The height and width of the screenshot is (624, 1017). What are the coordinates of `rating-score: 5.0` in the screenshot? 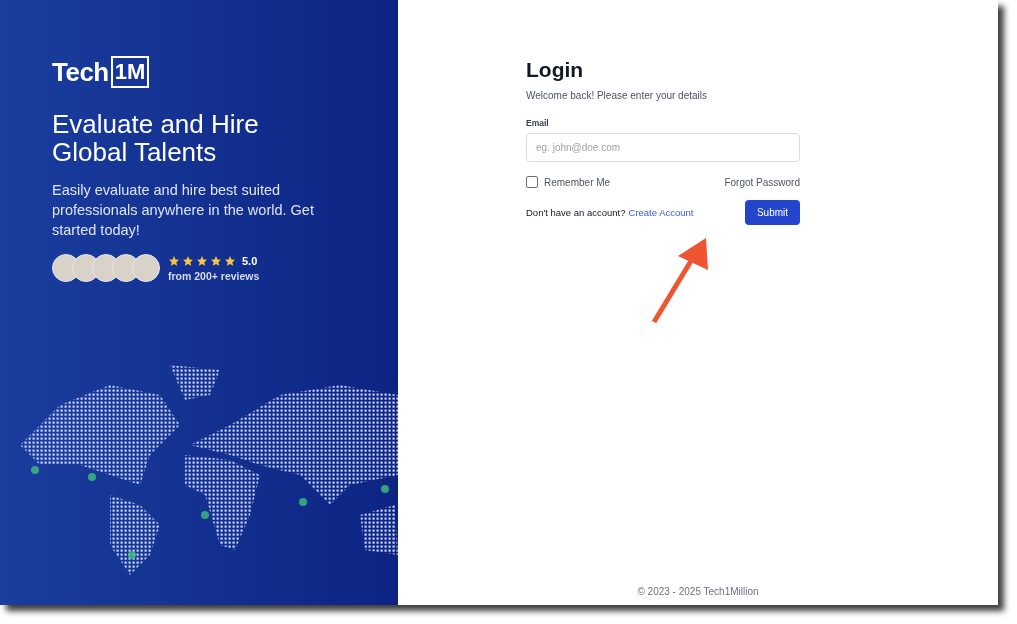 It's located at (250, 260).